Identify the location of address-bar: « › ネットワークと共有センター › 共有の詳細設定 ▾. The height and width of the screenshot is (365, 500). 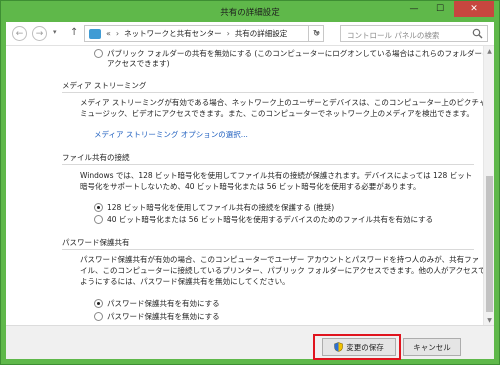
(204, 33).